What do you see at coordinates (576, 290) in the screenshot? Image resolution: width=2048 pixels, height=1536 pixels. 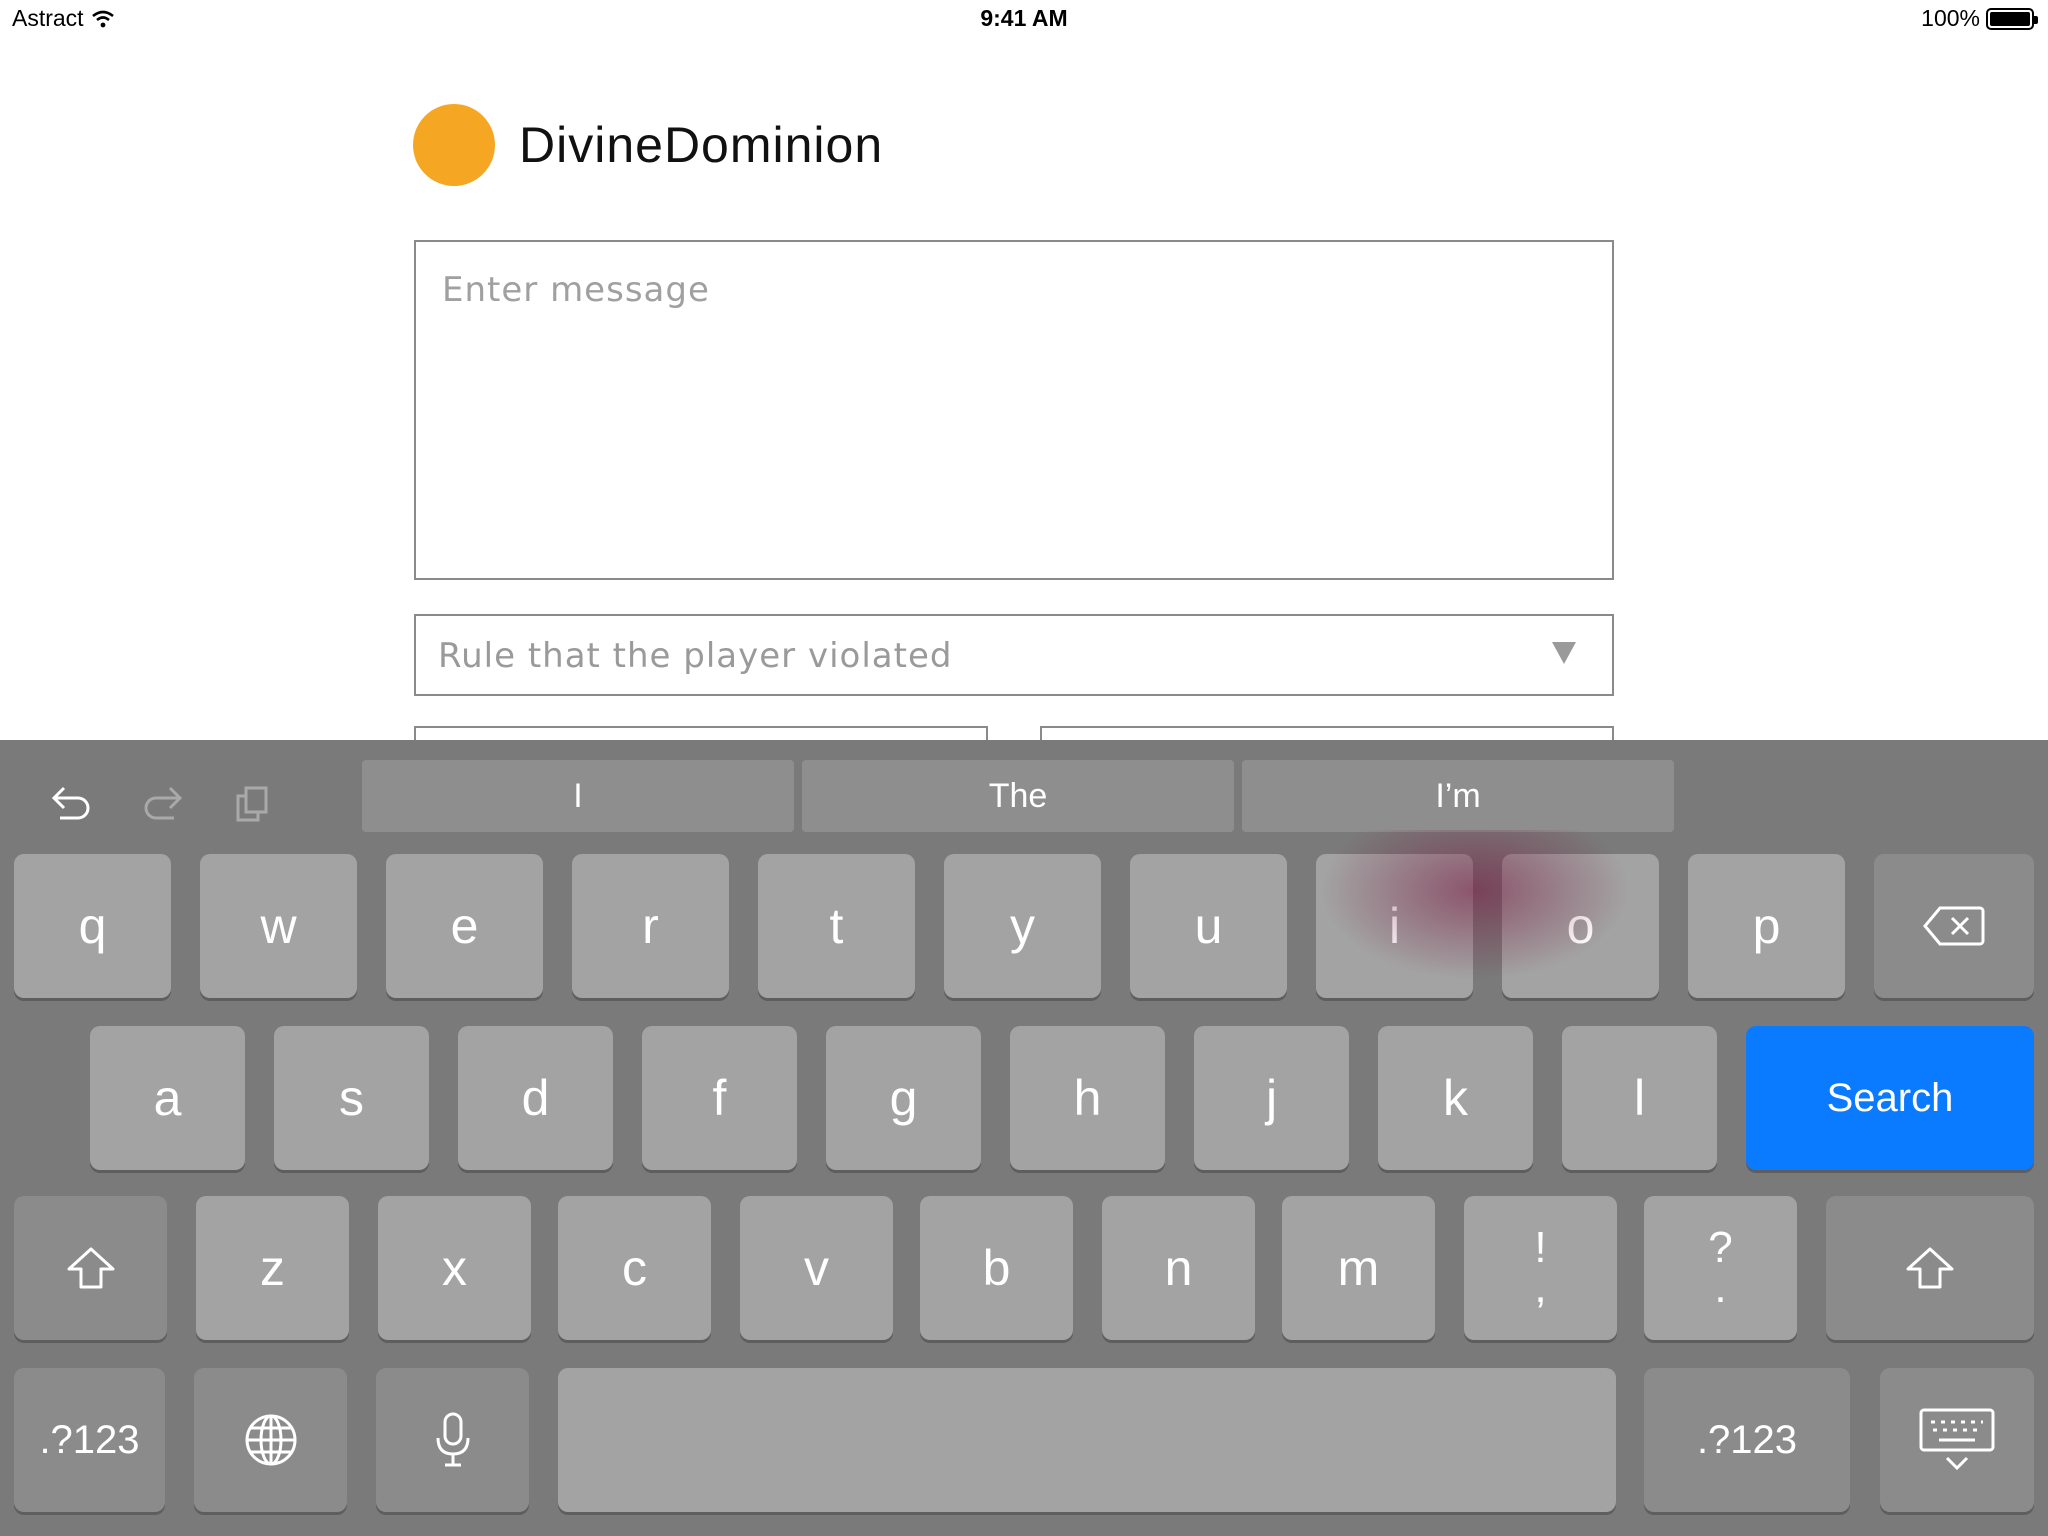 I see `message-placeholder: Enter message` at bounding box center [576, 290].